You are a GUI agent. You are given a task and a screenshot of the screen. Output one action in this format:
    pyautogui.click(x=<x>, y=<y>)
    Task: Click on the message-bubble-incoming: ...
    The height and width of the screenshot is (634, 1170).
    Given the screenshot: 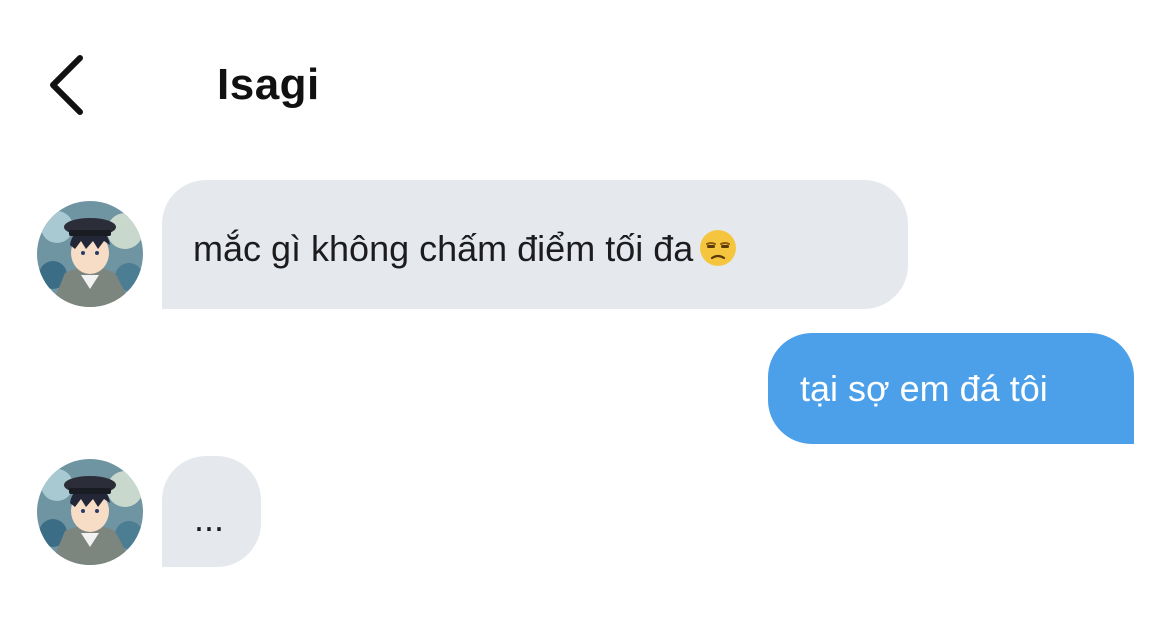 What is the action you would take?
    pyautogui.click(x=211, y=511)
    